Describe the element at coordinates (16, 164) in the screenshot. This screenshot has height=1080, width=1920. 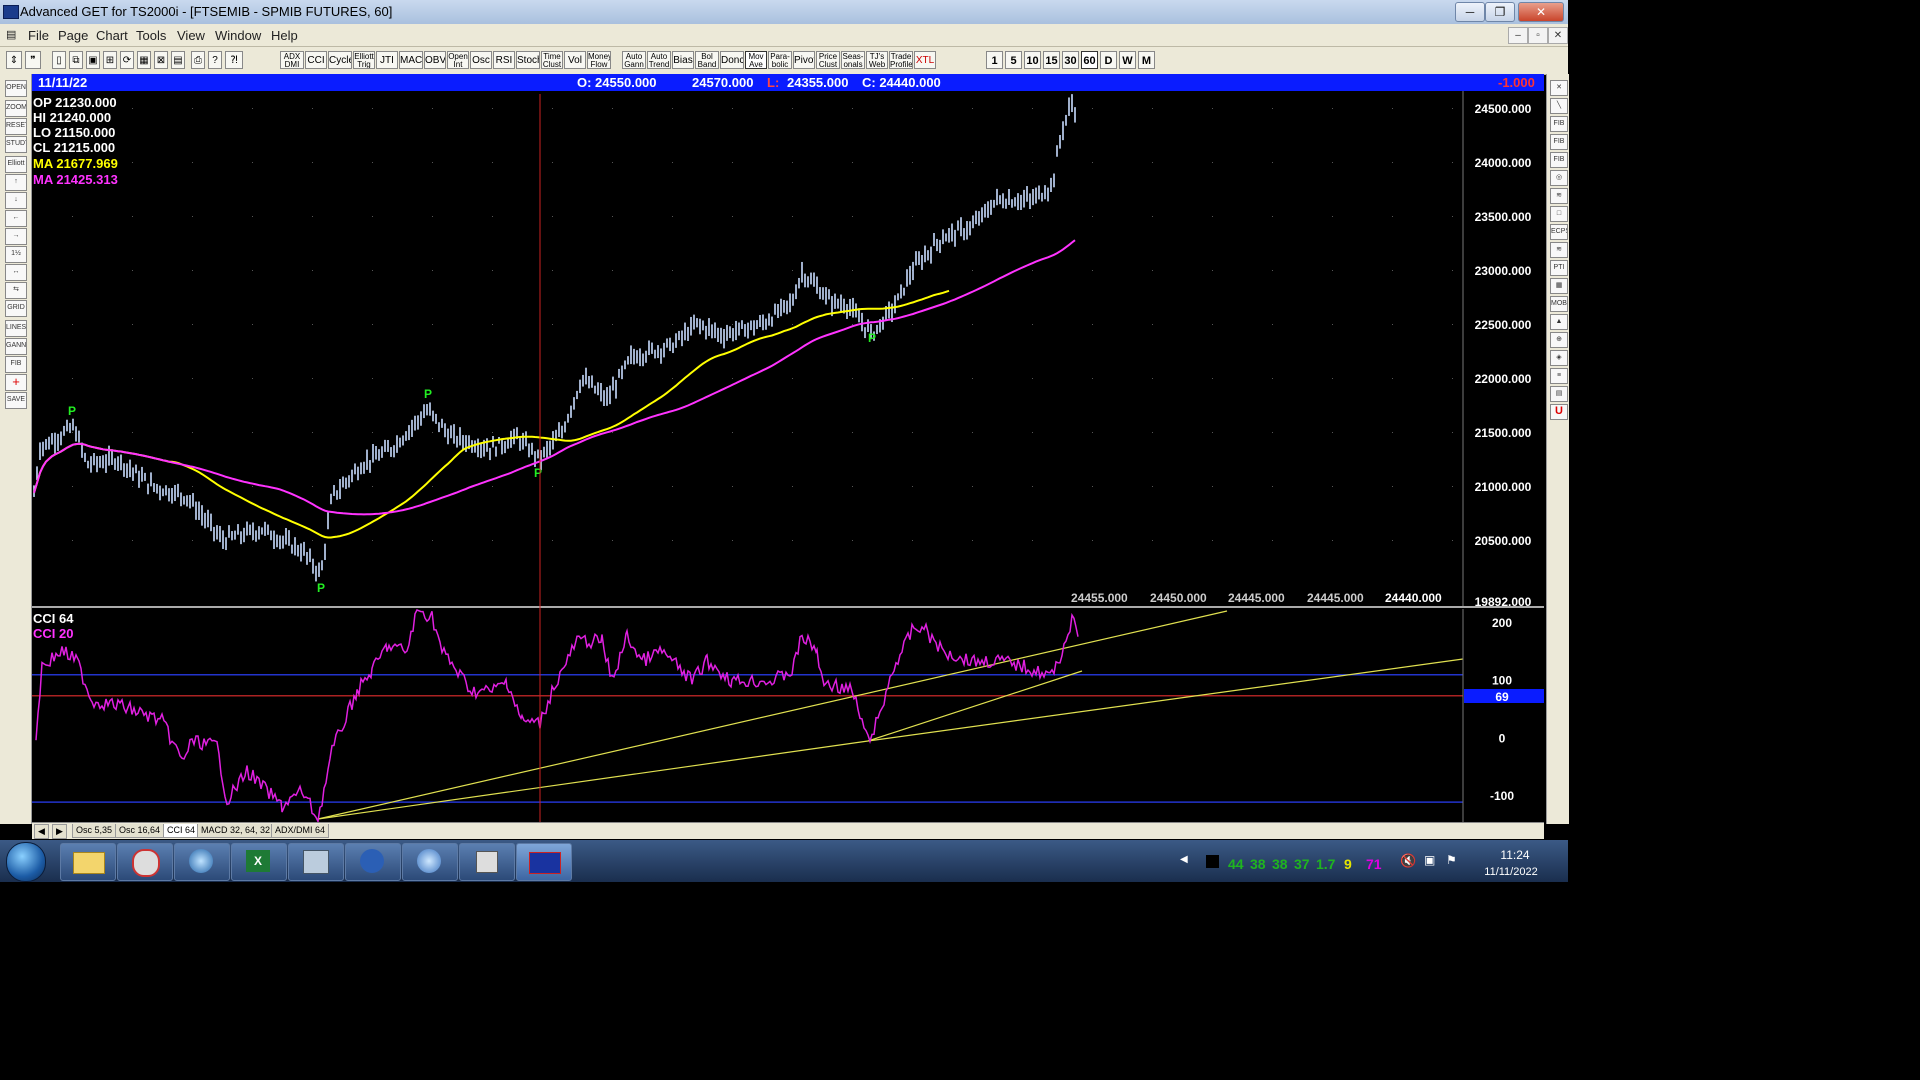
I see `left-tool-4: Elliott` at that location.